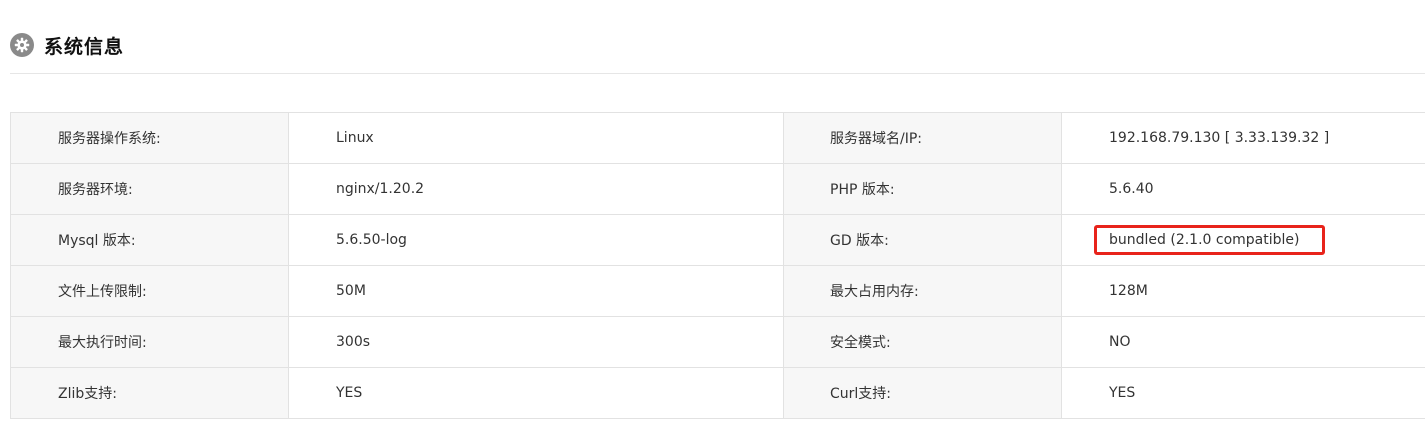 Image resolution: width=1425 pixels, height=427 pixels. What do you see at coordinates (149, 240) in the screenshot?
I see `row-label: Mysql 版本:` at bounding box center [149, 240].